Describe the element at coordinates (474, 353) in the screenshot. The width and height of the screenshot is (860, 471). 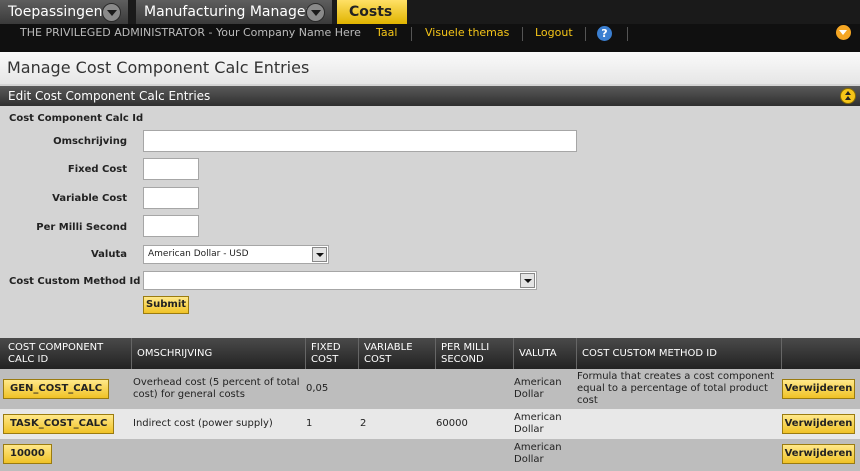
I see `column-header: PER MILLI SECOND` at that location.